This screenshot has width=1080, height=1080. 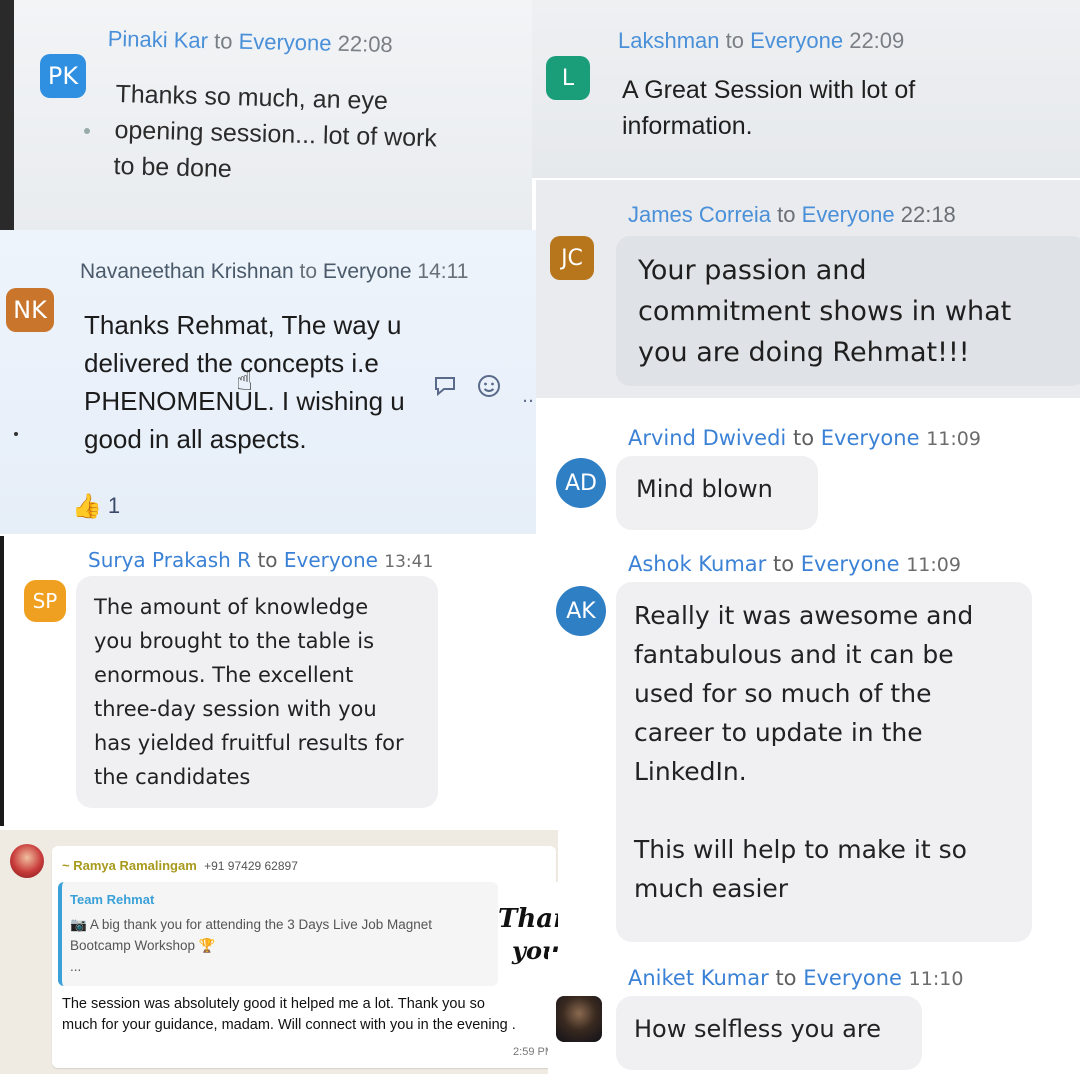 What do you see at coordinates (803, 810) in the screenshot?
I see `message-line` at bounding box center [803, 810].